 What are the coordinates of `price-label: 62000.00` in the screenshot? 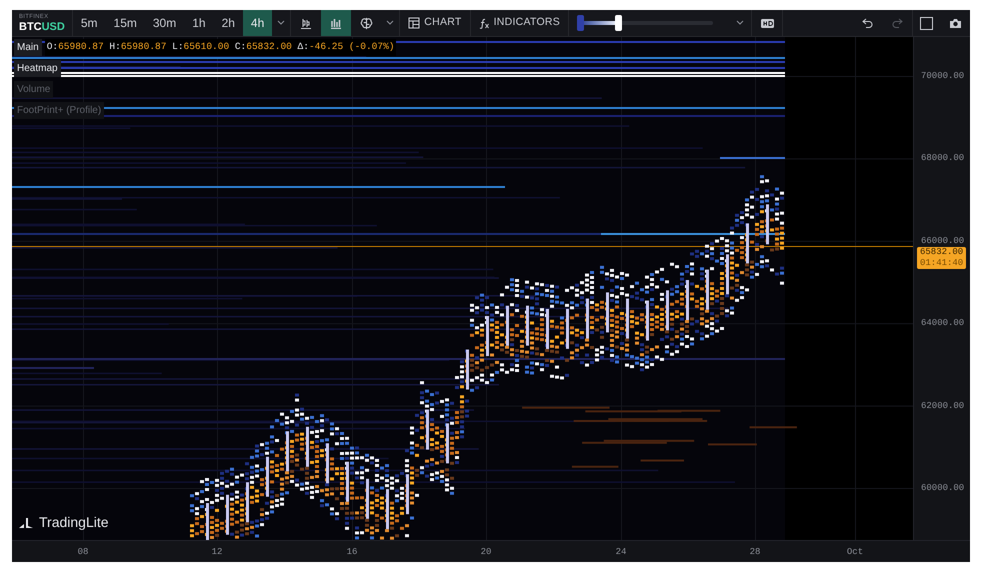 It's located at (942, 405).